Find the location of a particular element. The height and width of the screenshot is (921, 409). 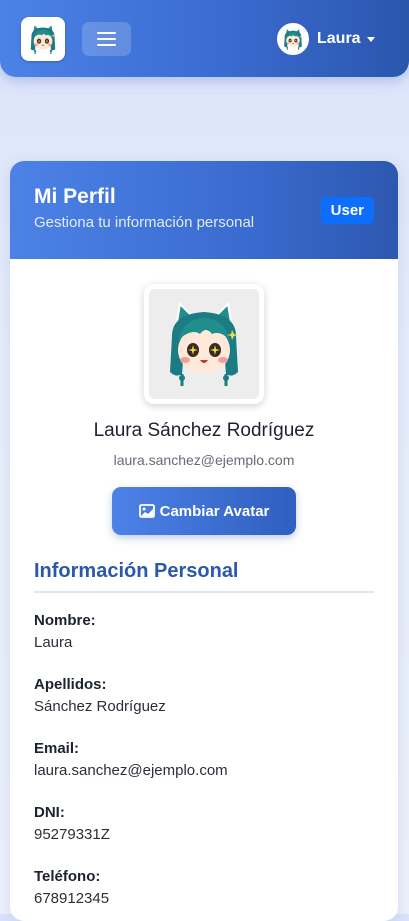

field-email: Email: laura.sanchez@ejemplo.com is located at coordinates (131, 759).